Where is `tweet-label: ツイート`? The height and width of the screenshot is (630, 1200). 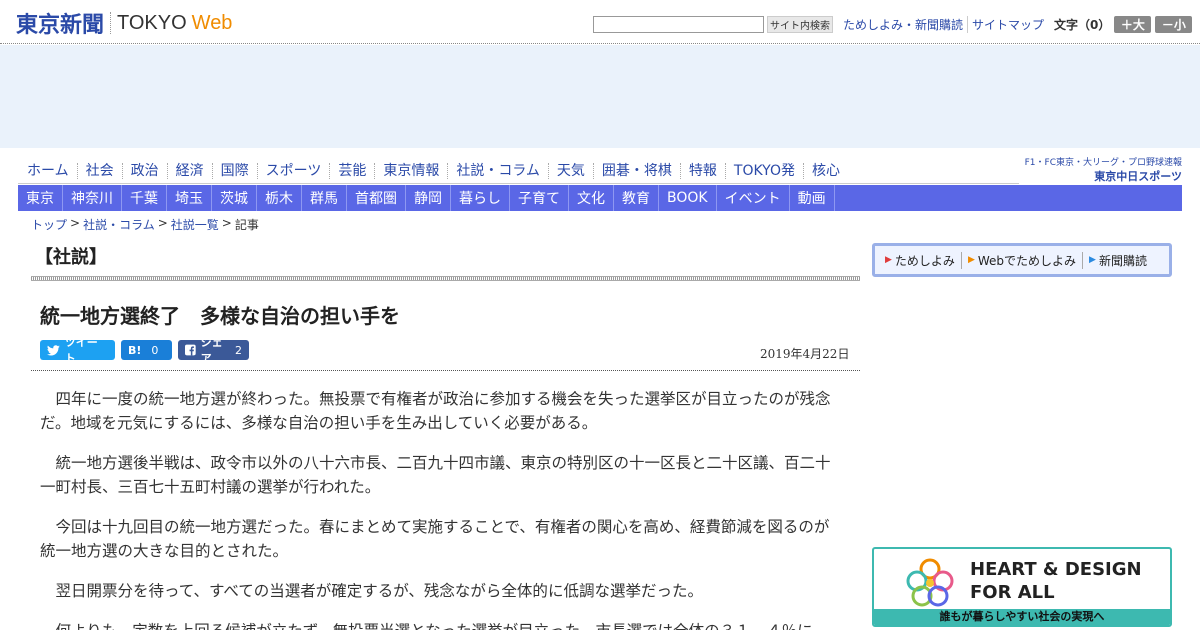
tweet-label: ツイート is located at coordinates (81, 350).